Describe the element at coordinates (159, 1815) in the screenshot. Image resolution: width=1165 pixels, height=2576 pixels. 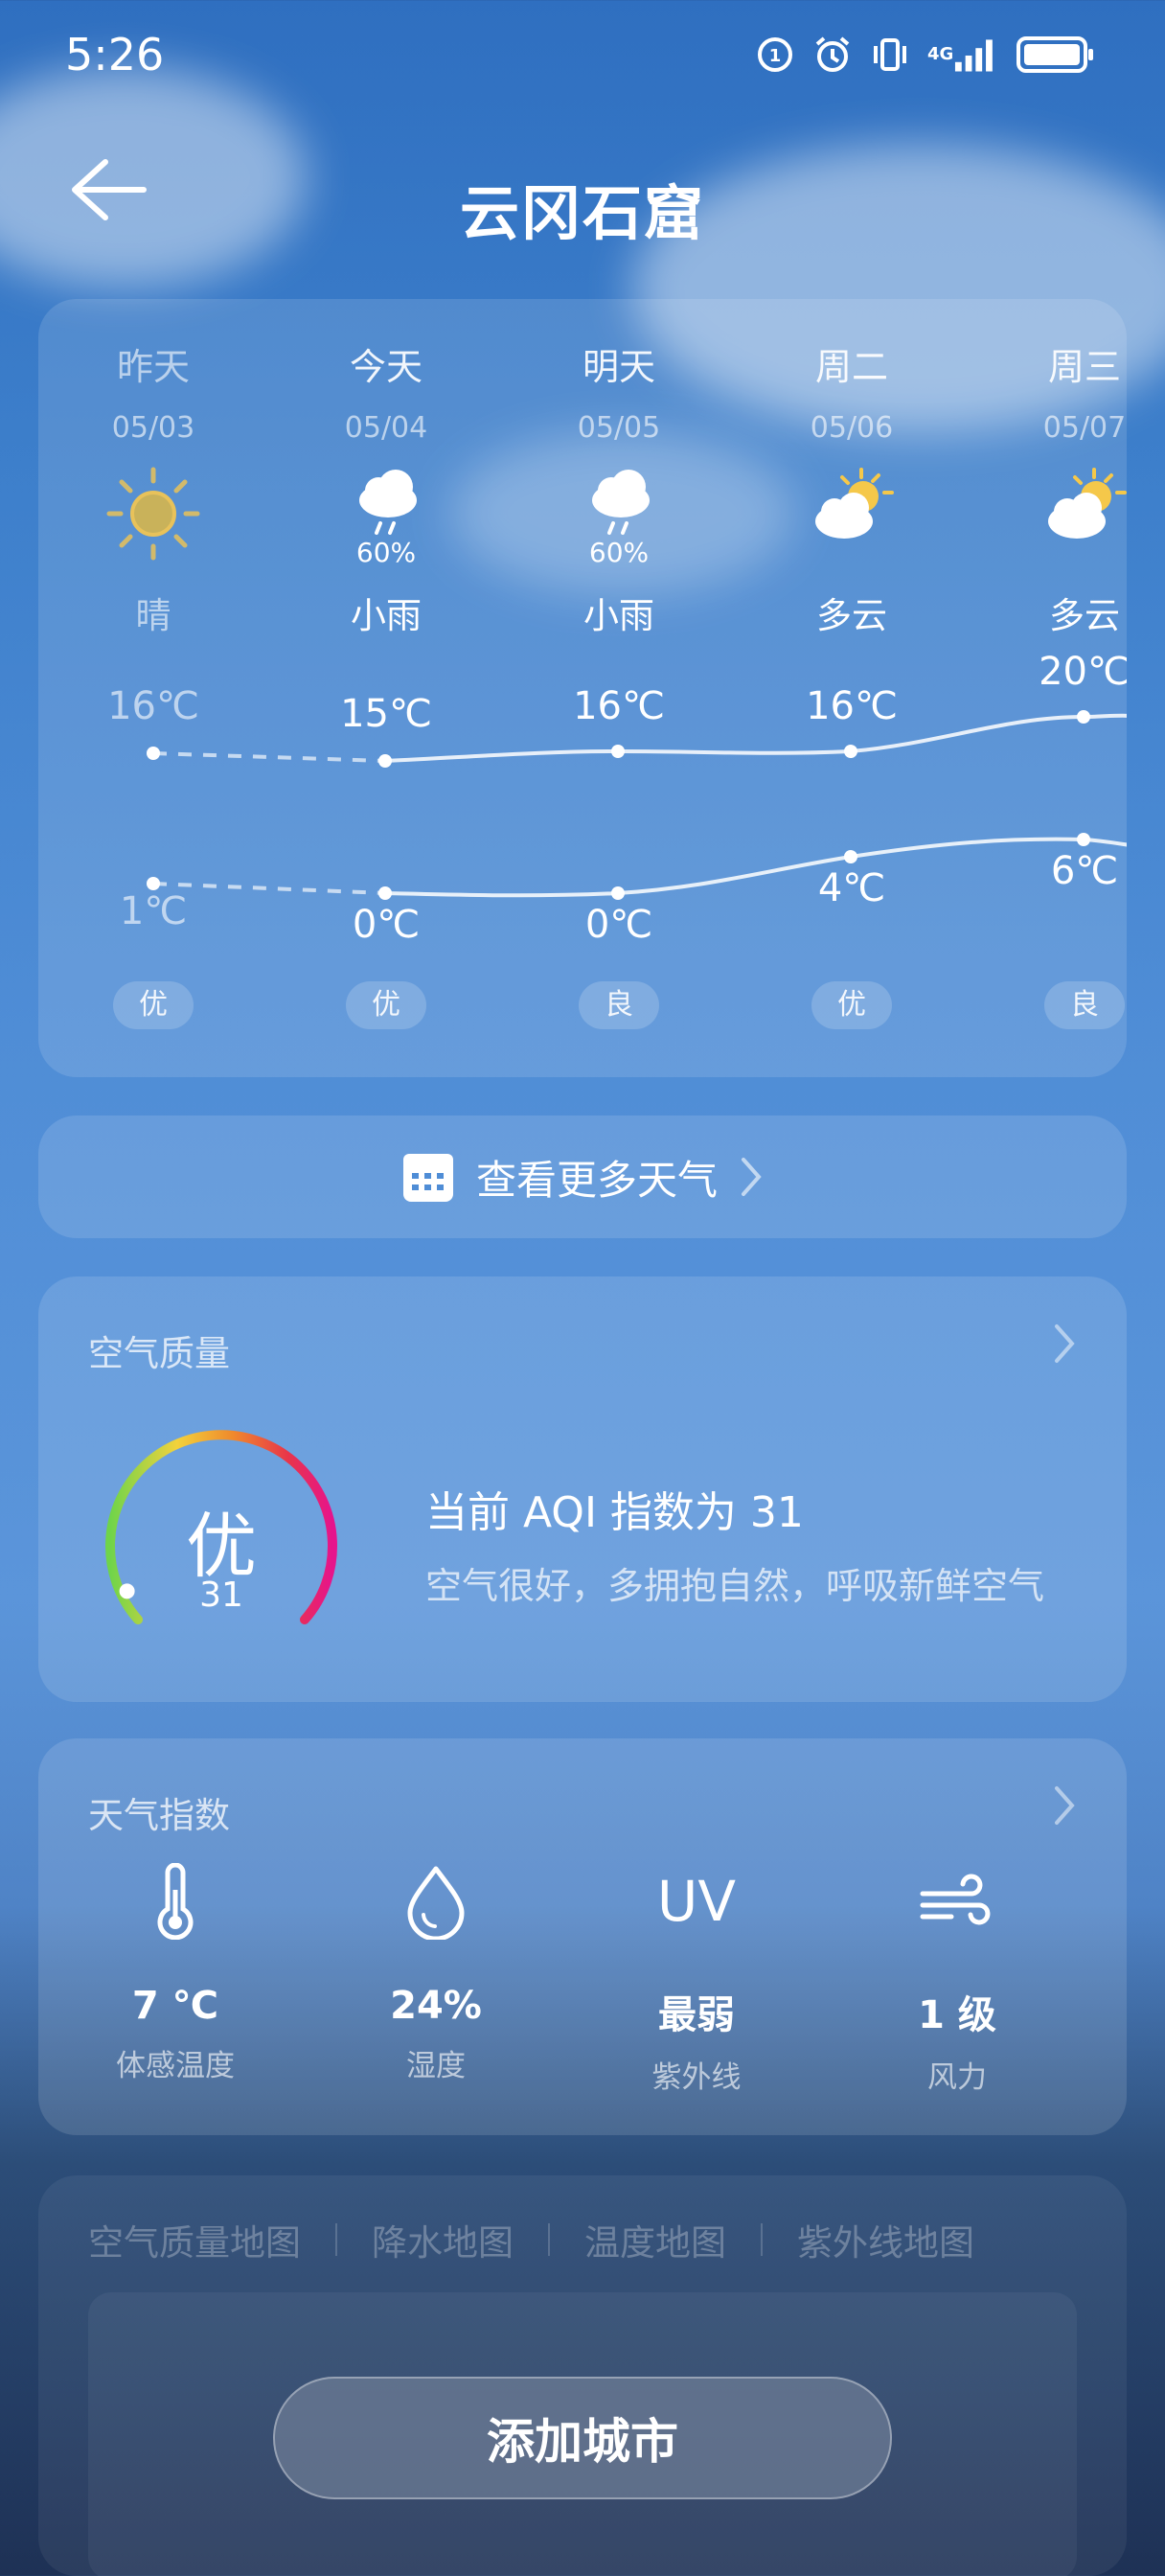
I see `weather-index-title: 天气指数` at that location.